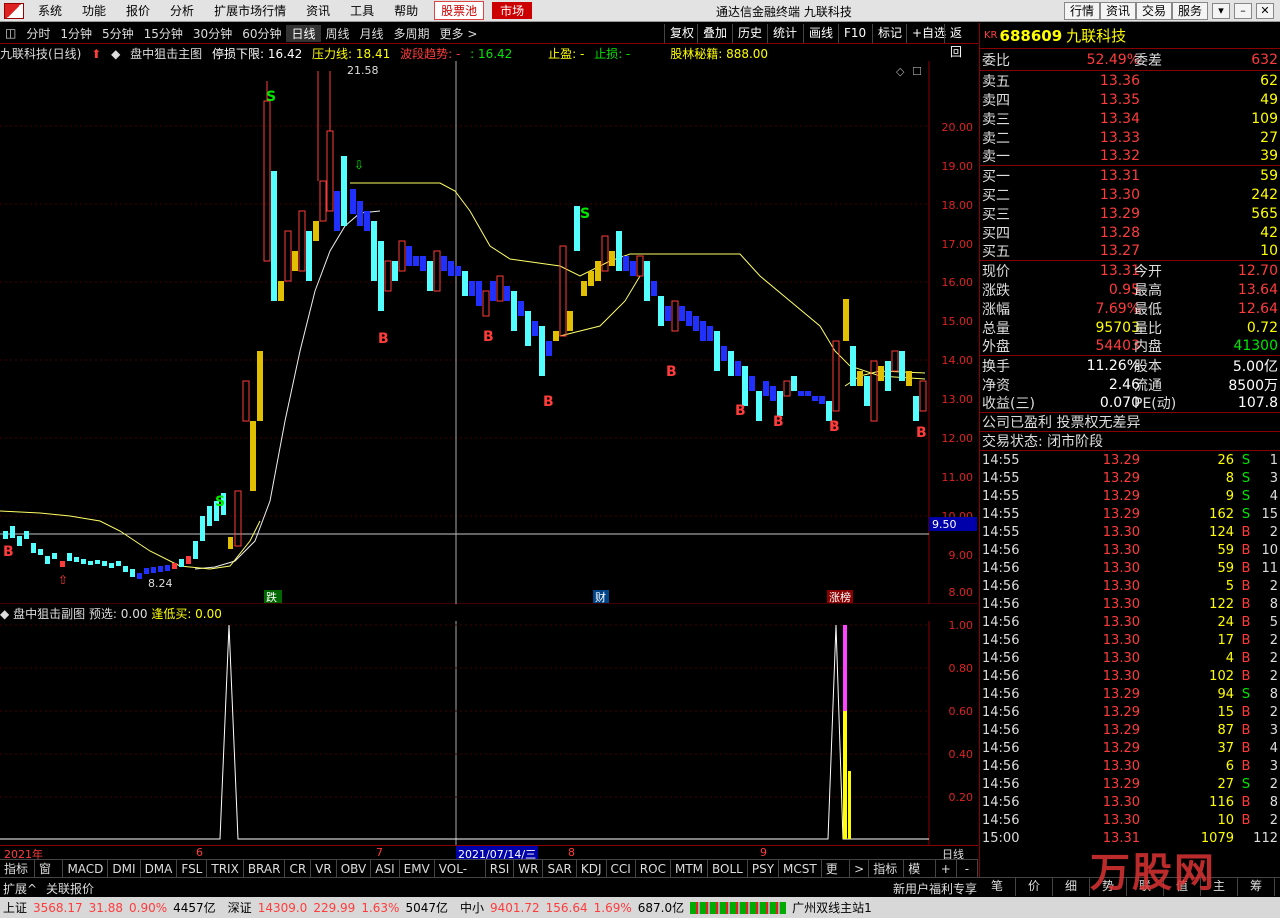  Describe the element at coordinates (1130, 213) in the screenshot. I see `bid-row: 买三 13.29 565` at that location.